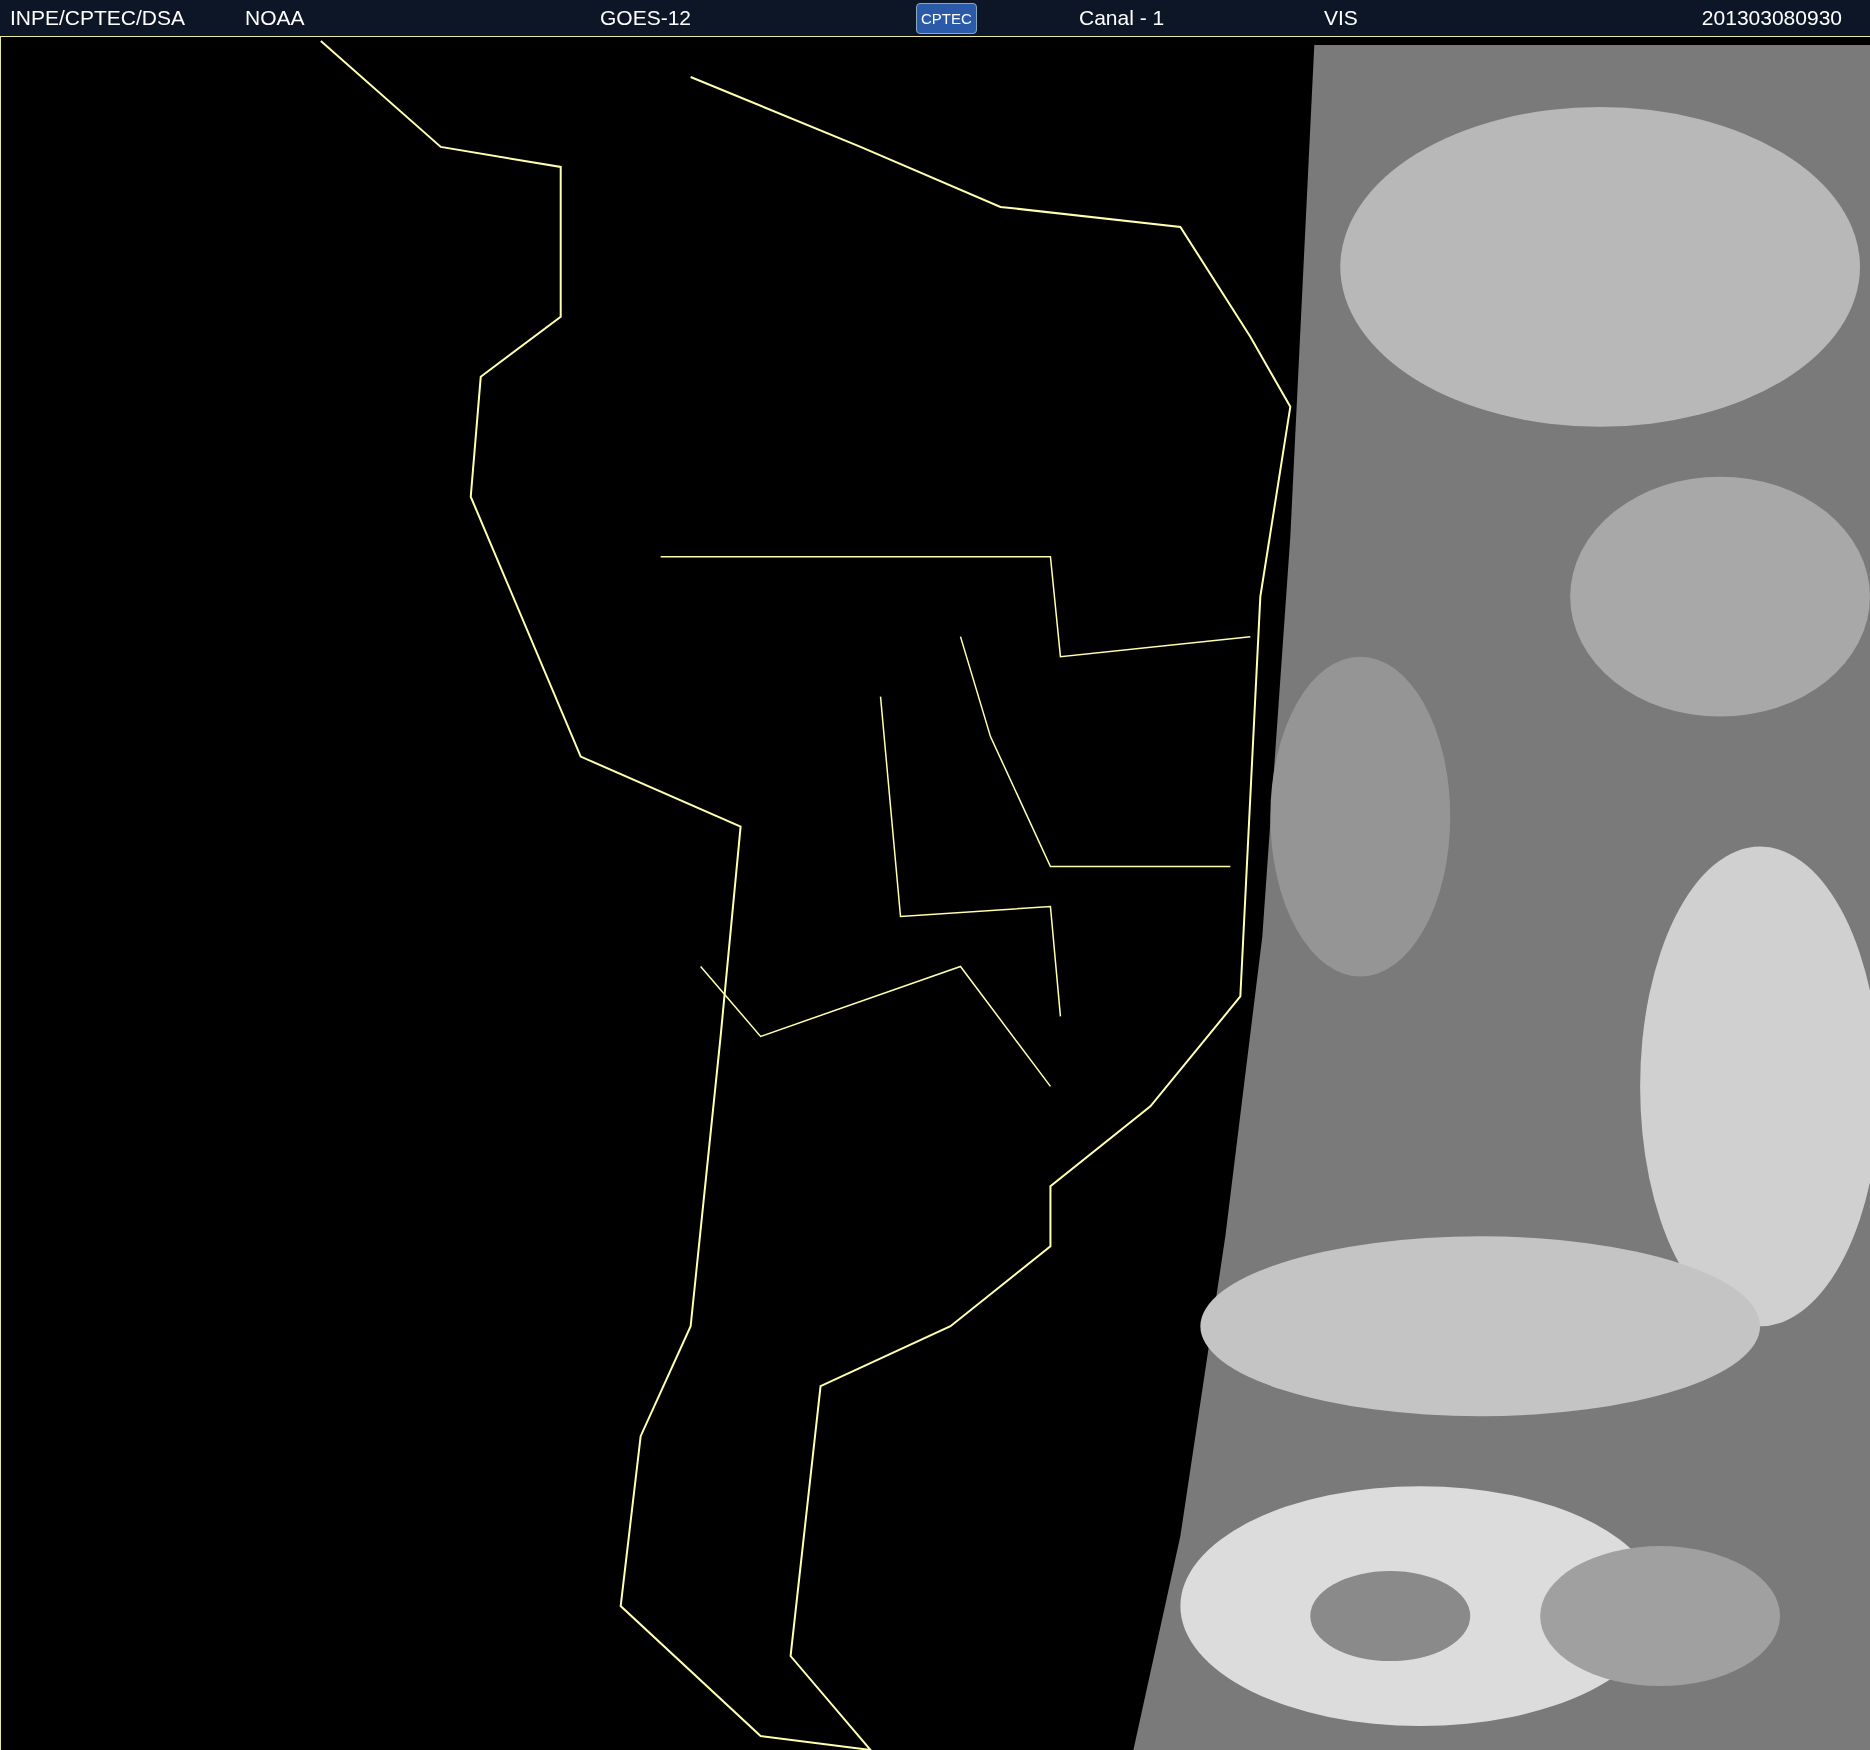 The height and width of the screenshot is (1750, 1870). I want to click on agency-label: INPE/CPTEC/DSA, so click(98, 18).